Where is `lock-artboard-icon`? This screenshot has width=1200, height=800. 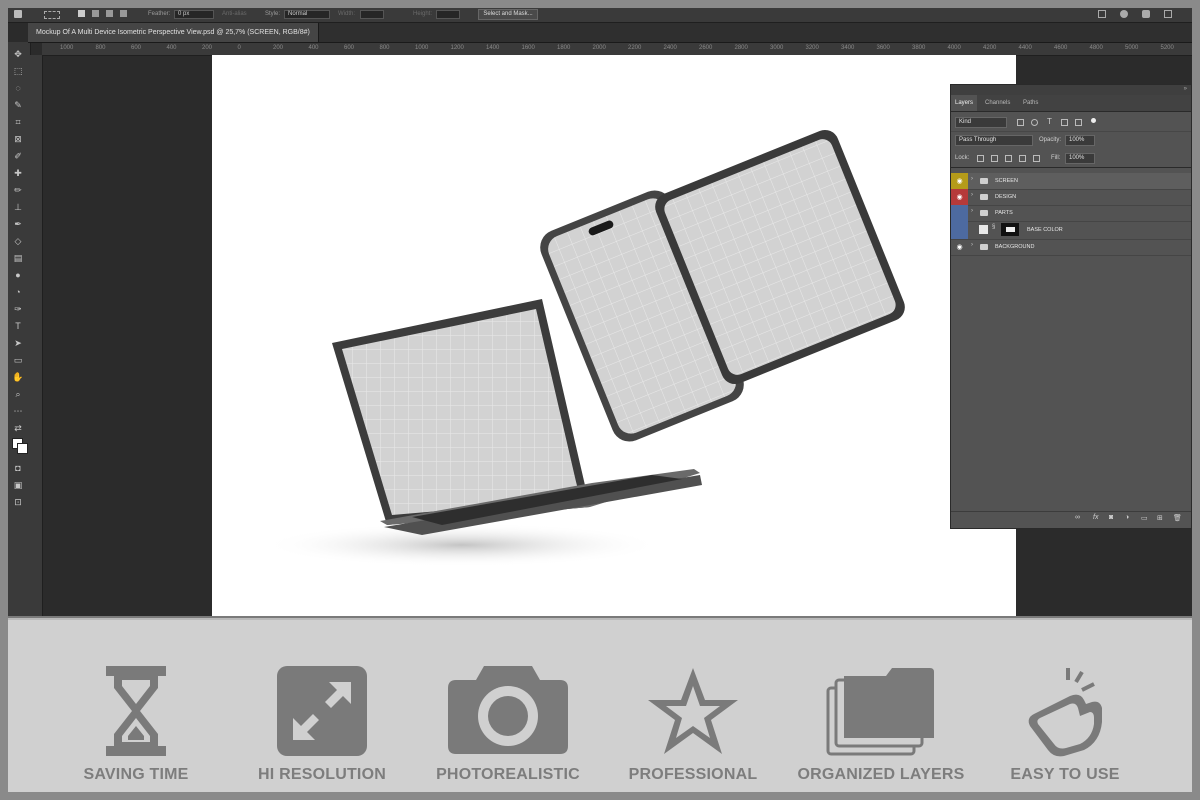
lock-artboard-icon is located at coordinates (1022, 158).